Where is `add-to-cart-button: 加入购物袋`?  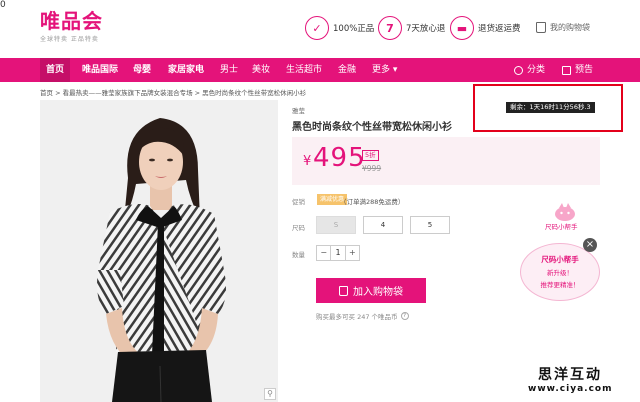
add-to-cart-button: 加入购物袋 is located at coordinates (371, 290).